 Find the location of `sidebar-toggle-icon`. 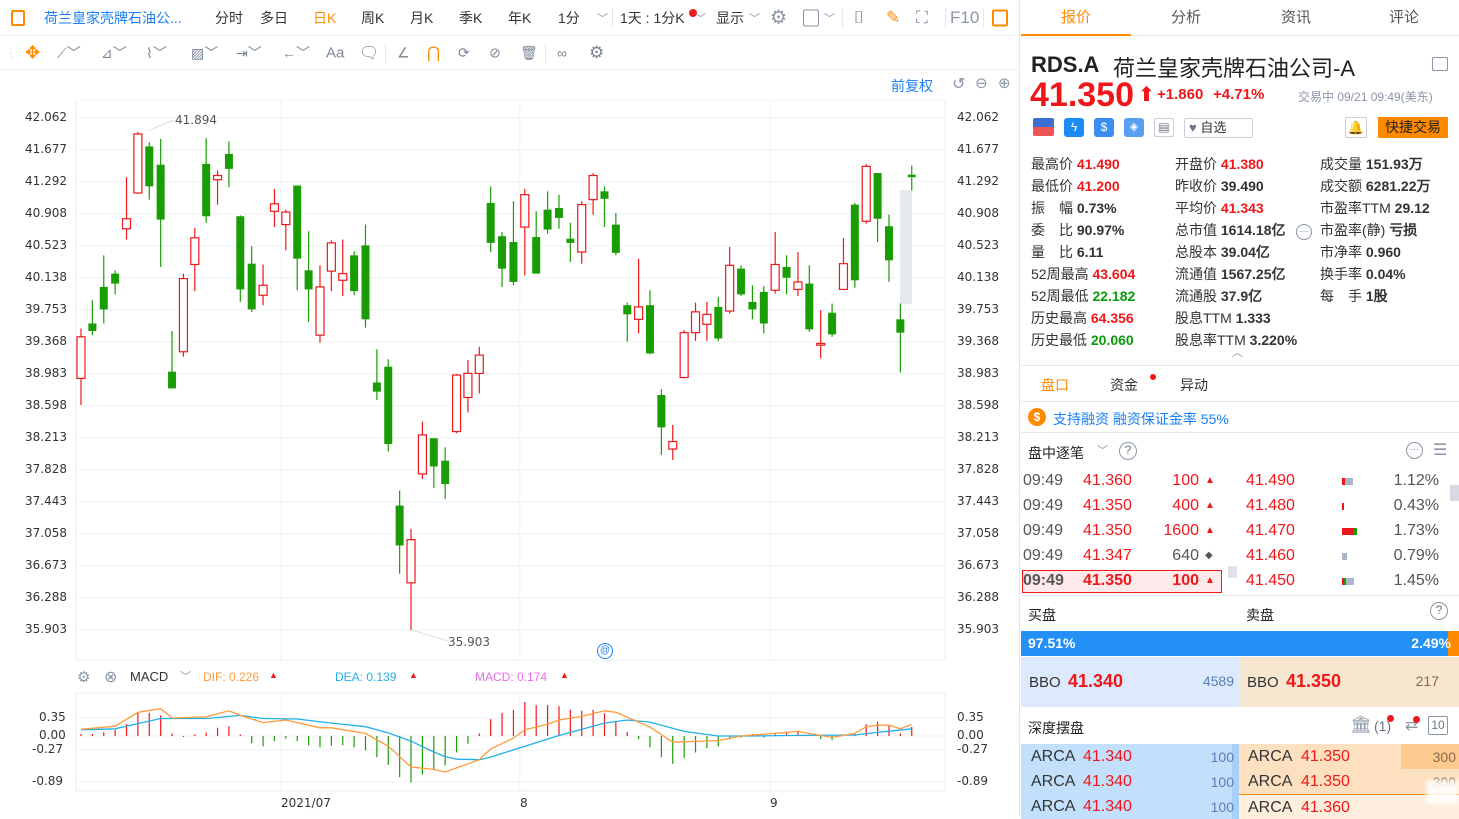

sidebar-toggle-icon is located at coordinates (18, 17).